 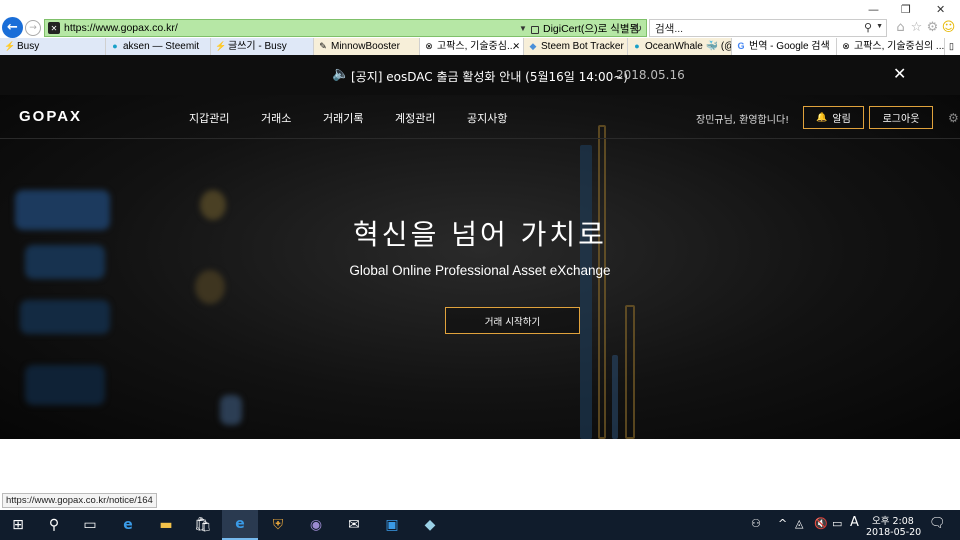 What do you see at coordinates (53, 46) in the screenshot?
I see `tab-busy: ⚡ Busy` at bounding box center [53, 46].